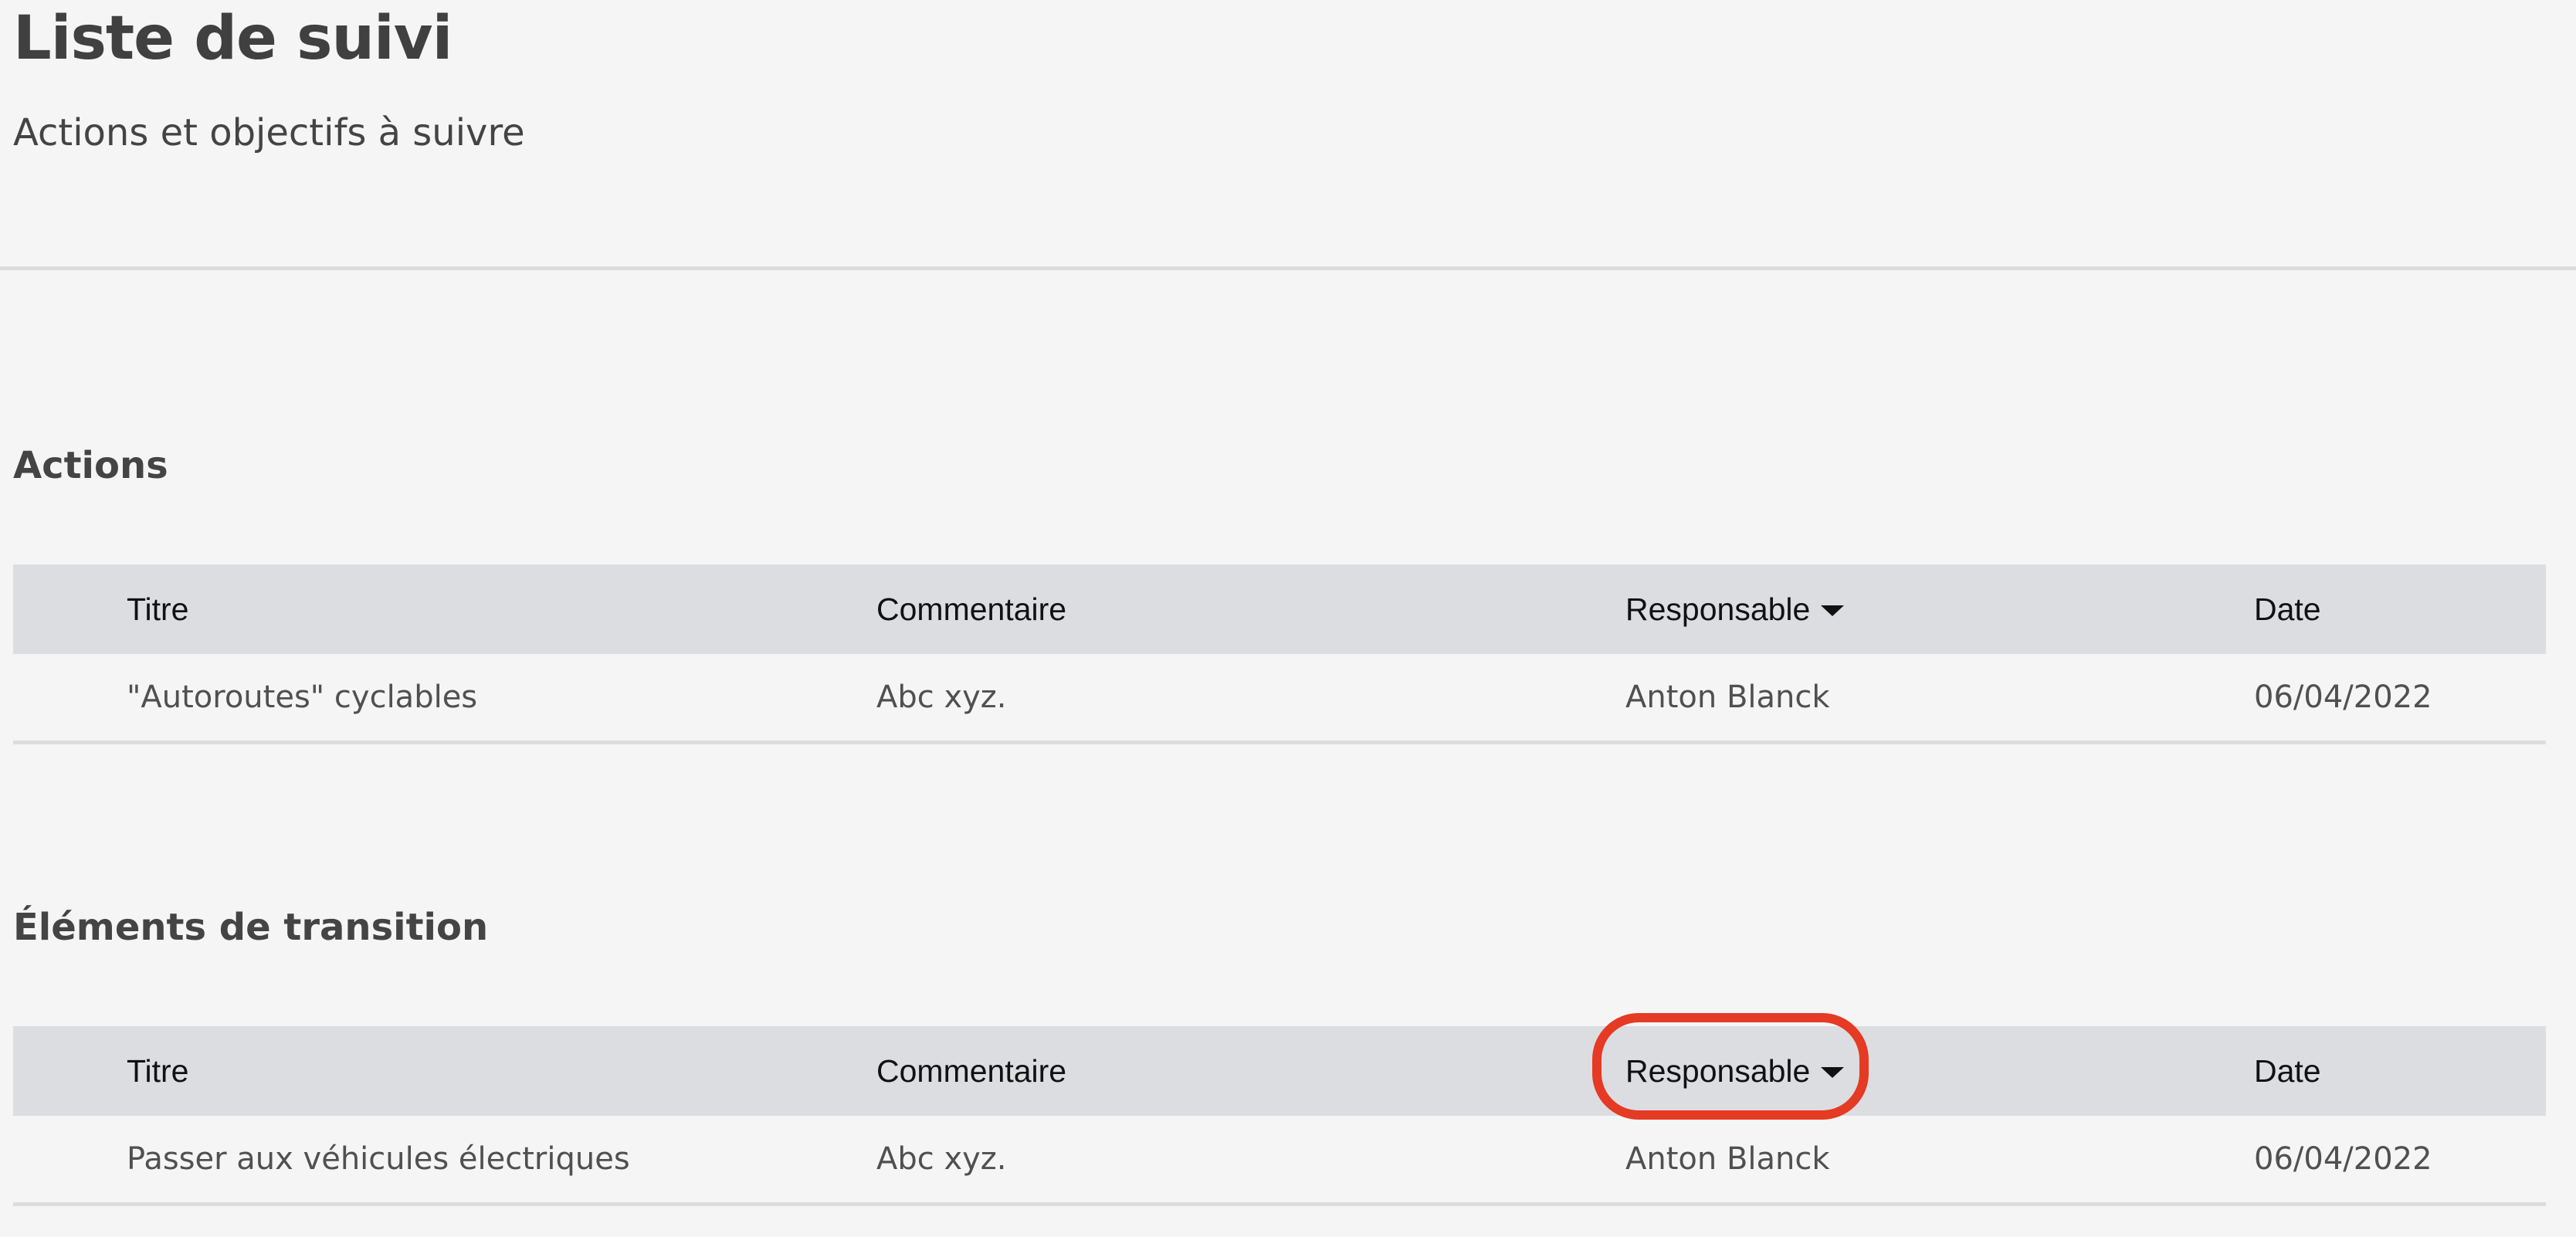  Describe the element at coordinates (90, 465) in the screenshot. I see `section-title-actions: Actions` at that location.